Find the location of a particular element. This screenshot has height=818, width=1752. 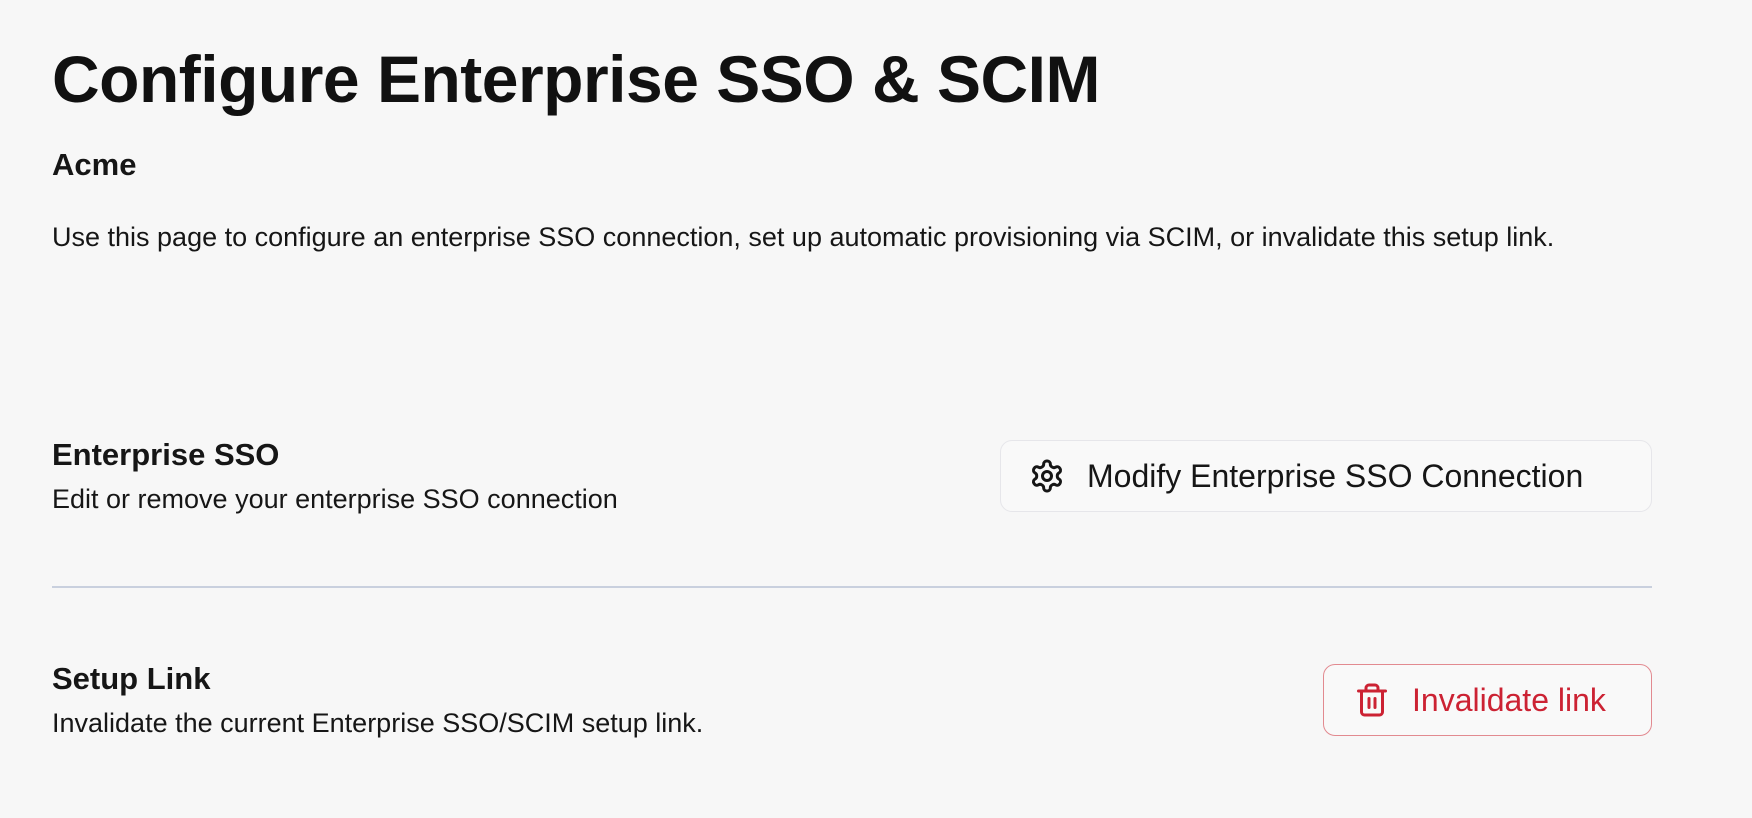

trash-icon is located at coordinates (1372, 700).